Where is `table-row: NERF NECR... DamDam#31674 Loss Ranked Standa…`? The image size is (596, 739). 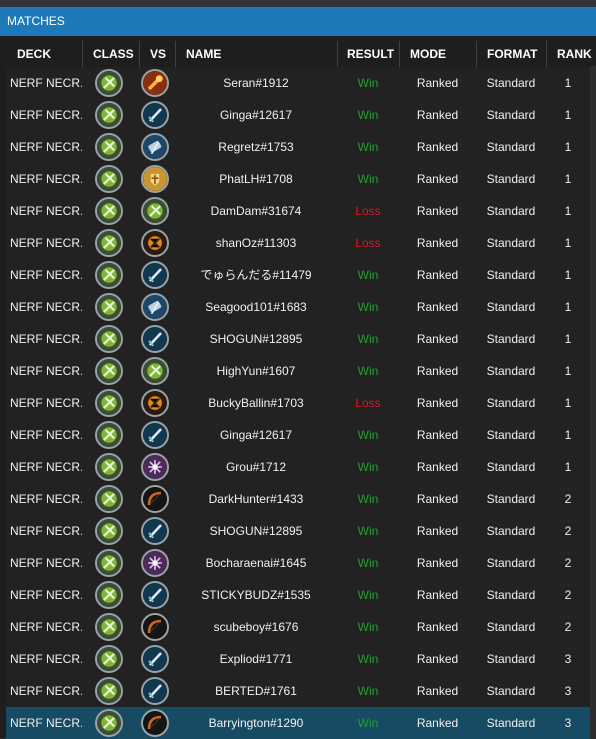 table-row: NERF NECR... DamDam#31674 Loss Ranked Standa… is located at coordinates (298, 211).